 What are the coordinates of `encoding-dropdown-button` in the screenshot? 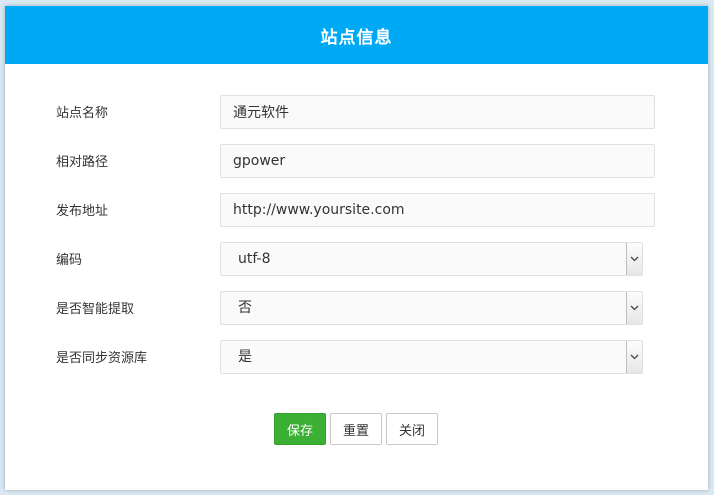 It's located at (634, 259).